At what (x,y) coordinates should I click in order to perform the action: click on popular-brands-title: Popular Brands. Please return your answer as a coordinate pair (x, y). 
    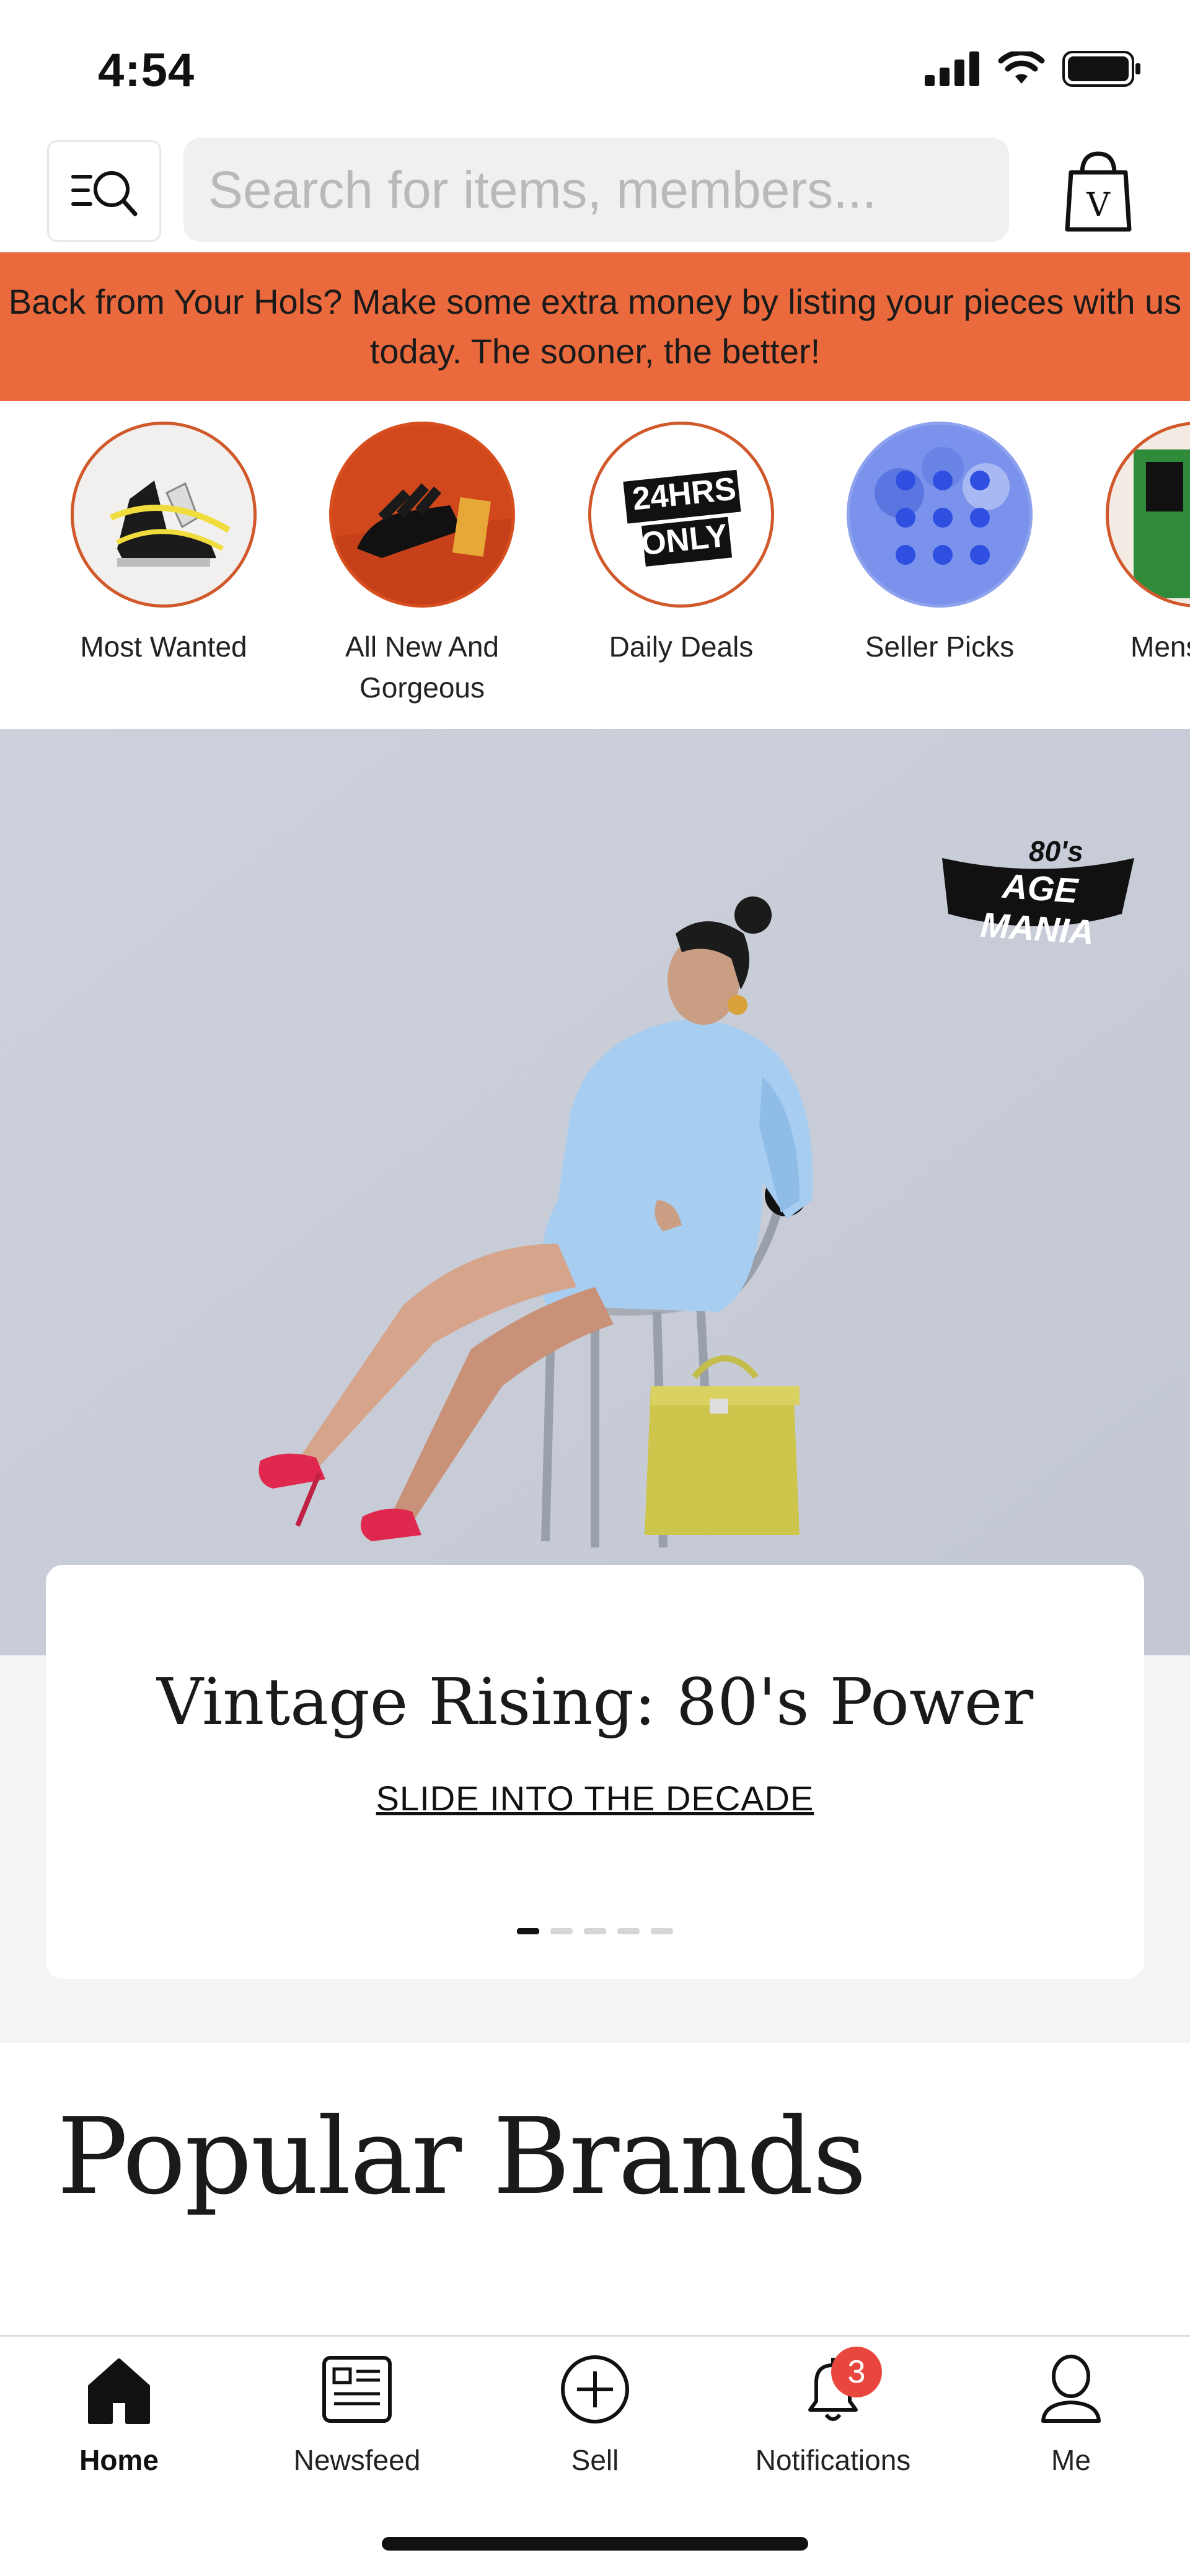
    Looking at the image, I should click on (461, 2157).